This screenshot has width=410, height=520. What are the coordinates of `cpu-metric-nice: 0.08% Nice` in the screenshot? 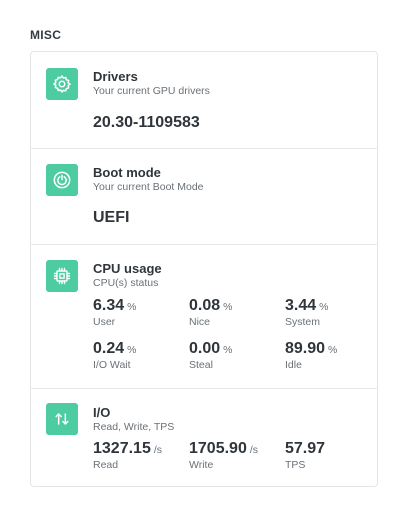 It's located at (210, 312).